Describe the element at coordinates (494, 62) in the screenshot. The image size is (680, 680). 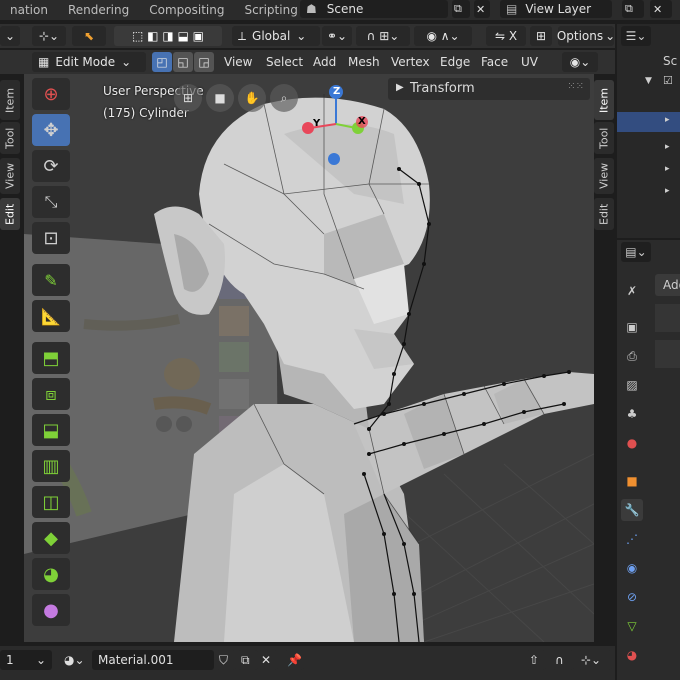
I see `menu-face: Face` at that location.